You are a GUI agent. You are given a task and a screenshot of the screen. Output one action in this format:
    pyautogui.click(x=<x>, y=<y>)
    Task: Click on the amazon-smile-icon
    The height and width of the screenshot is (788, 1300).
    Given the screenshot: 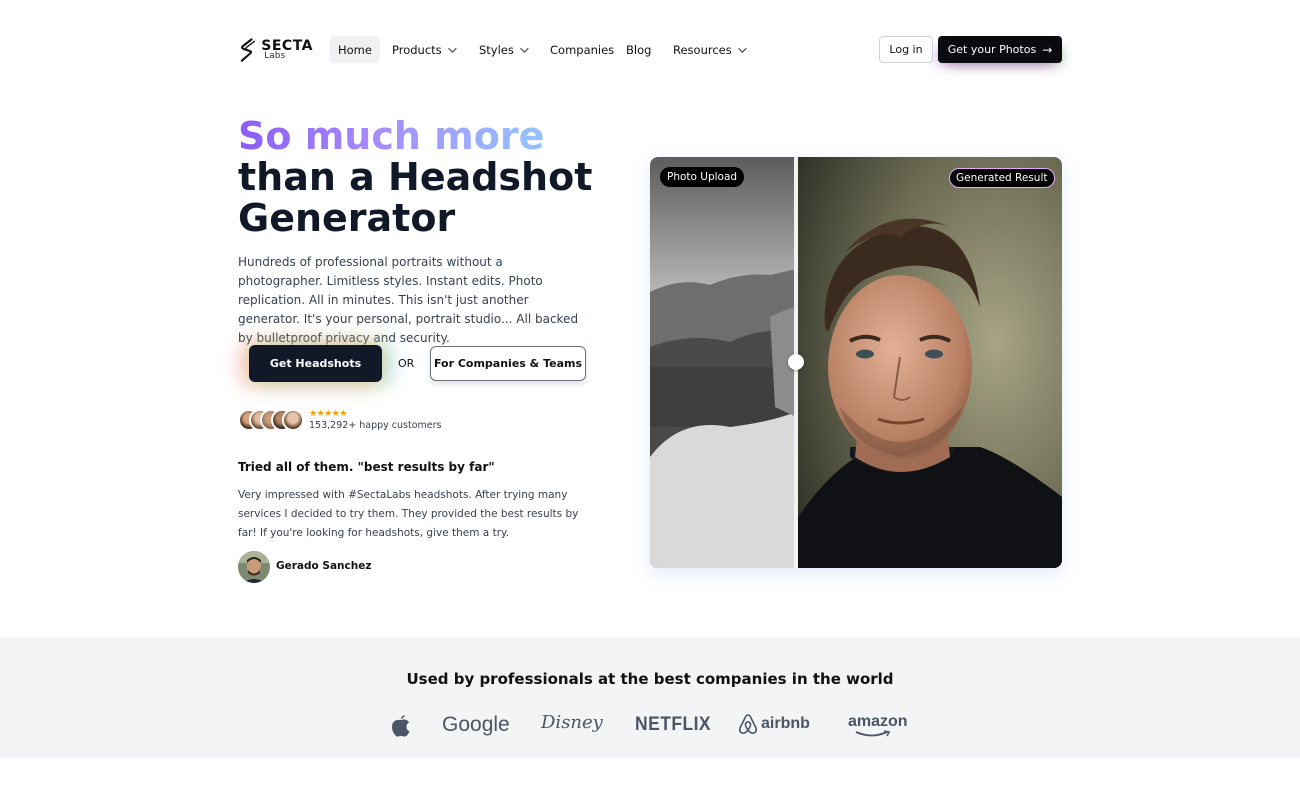 What is the action you would take?
    pyautogui.click(x=873, y=733)
    